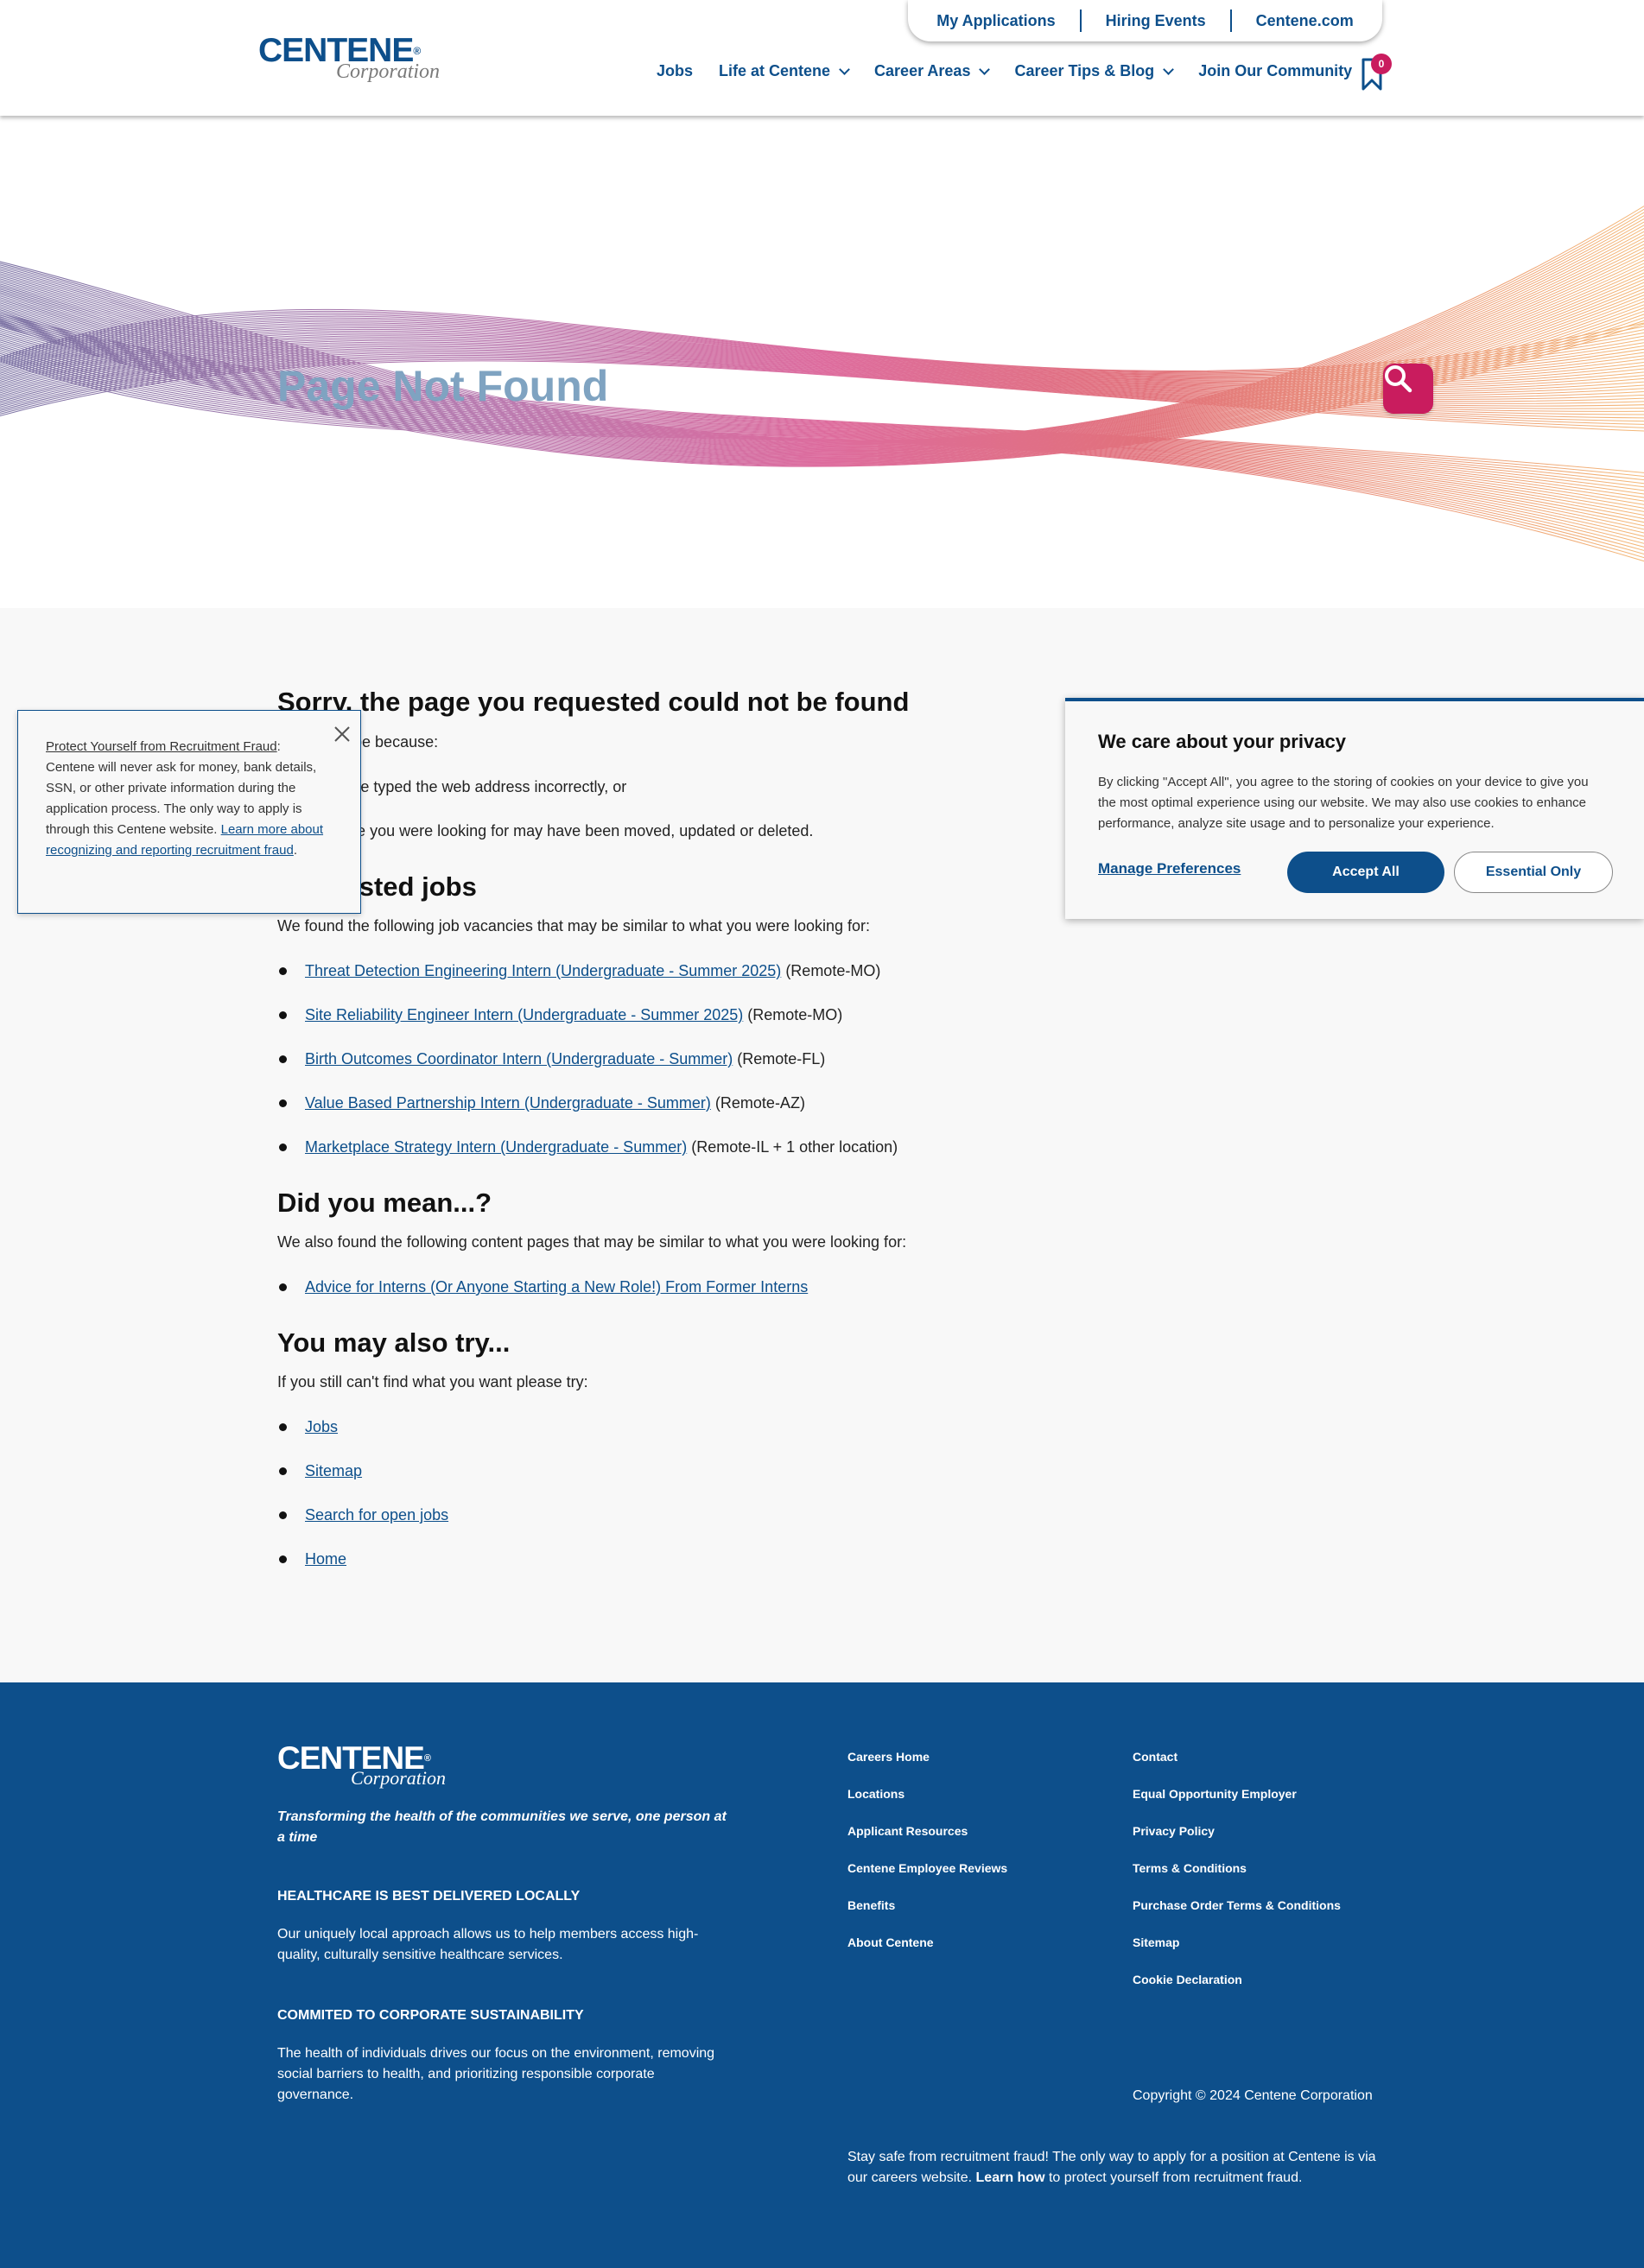 Image resolution: width=1644 pixels, height=2268 pixels. What do you see at coordinates (675, 71) in the screenshot?
I see `nav-jobs: Jobs` at bounding box center [675, 71].